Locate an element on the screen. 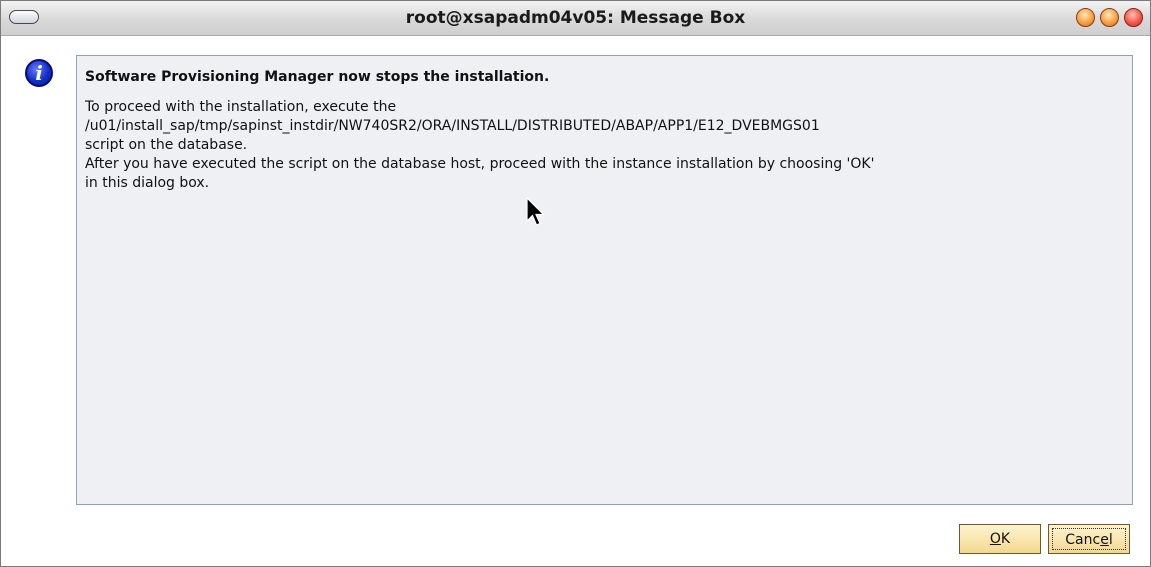 This screenshot has height=567, width=1151. cancel-button: Cancel is located at coordinates (1089, 539).